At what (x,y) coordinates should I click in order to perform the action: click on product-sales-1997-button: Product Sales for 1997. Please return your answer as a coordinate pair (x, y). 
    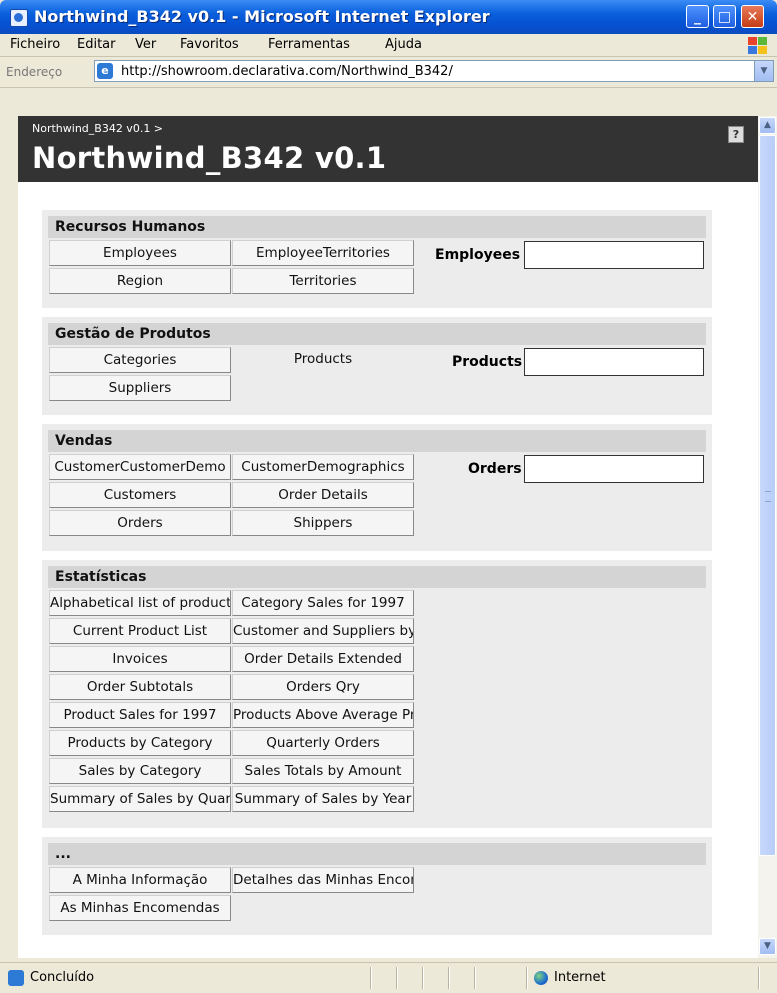
    Looking at the image, I should click on (140, 715).